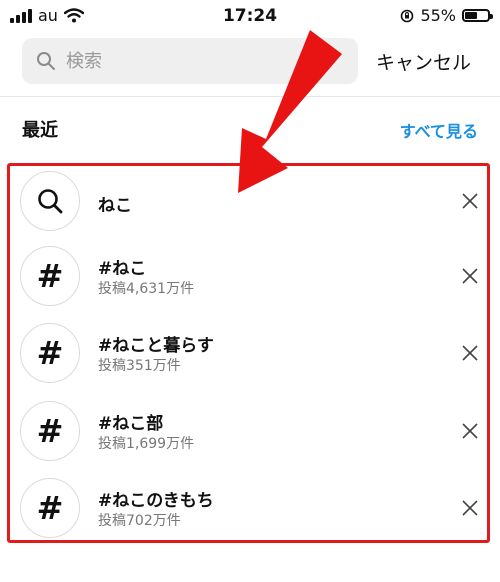 The width and height of the screenshot is (500, 582). I want to click on divider, so click(250, 96).